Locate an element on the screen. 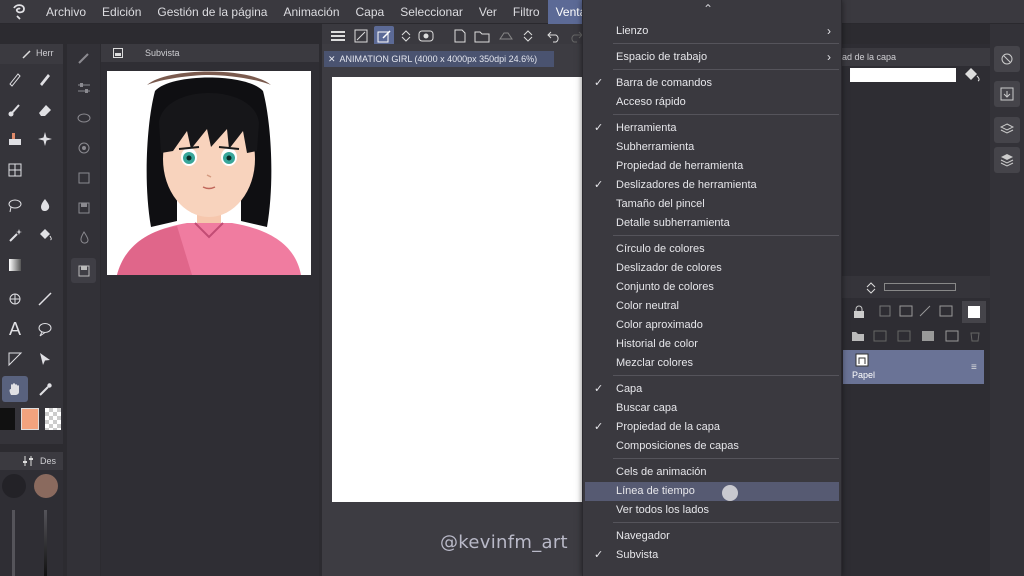  draft-icon is located at coordinates (926, 312).